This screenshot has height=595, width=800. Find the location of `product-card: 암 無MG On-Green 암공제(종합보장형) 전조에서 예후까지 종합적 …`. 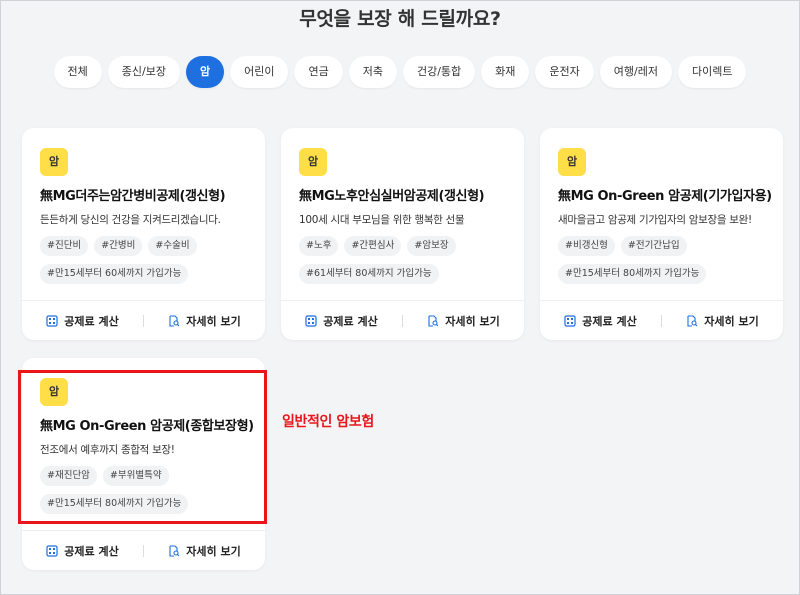

product-card: 암 無MG On-Green 암공제(종합보장형) 전조에서 예후까지 종합적 … is located at coordinates (143, 464).